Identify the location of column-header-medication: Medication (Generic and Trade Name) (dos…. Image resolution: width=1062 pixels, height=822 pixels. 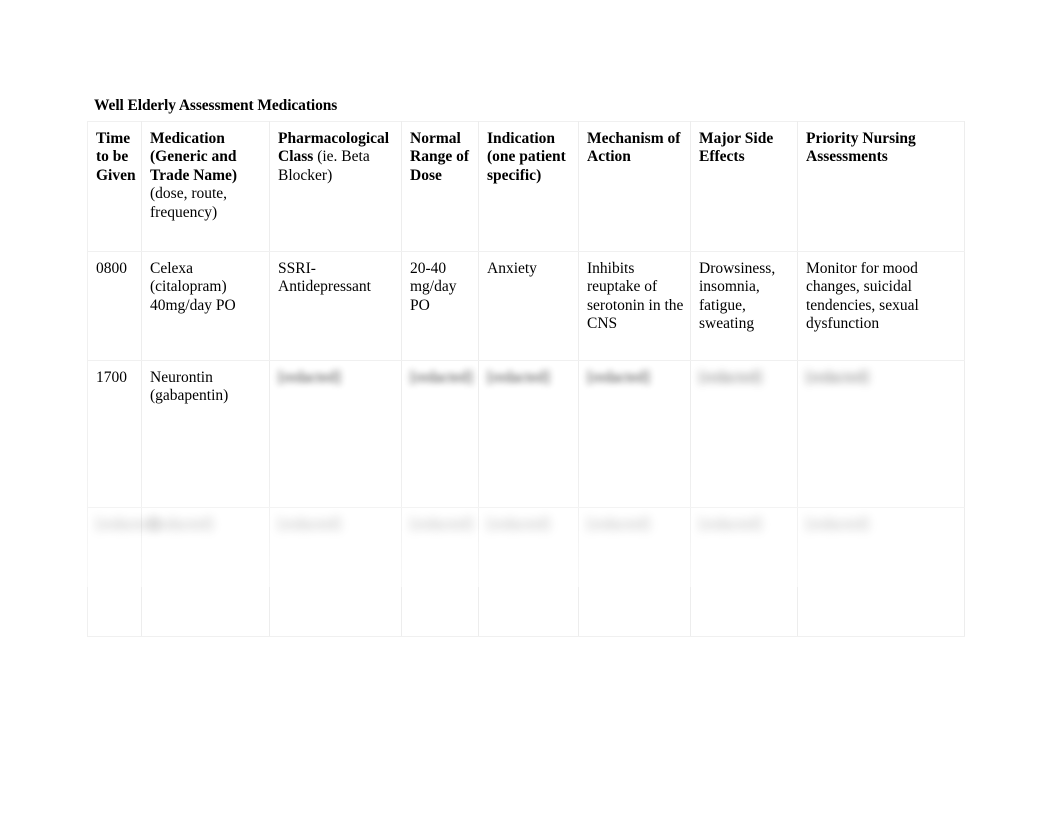
(205, 186).